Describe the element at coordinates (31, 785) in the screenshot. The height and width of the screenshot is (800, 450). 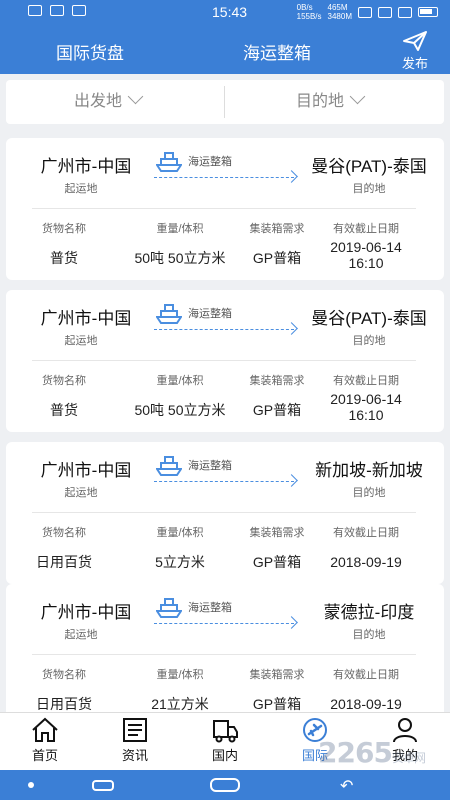
I see `nav-dot-icon` at that location.